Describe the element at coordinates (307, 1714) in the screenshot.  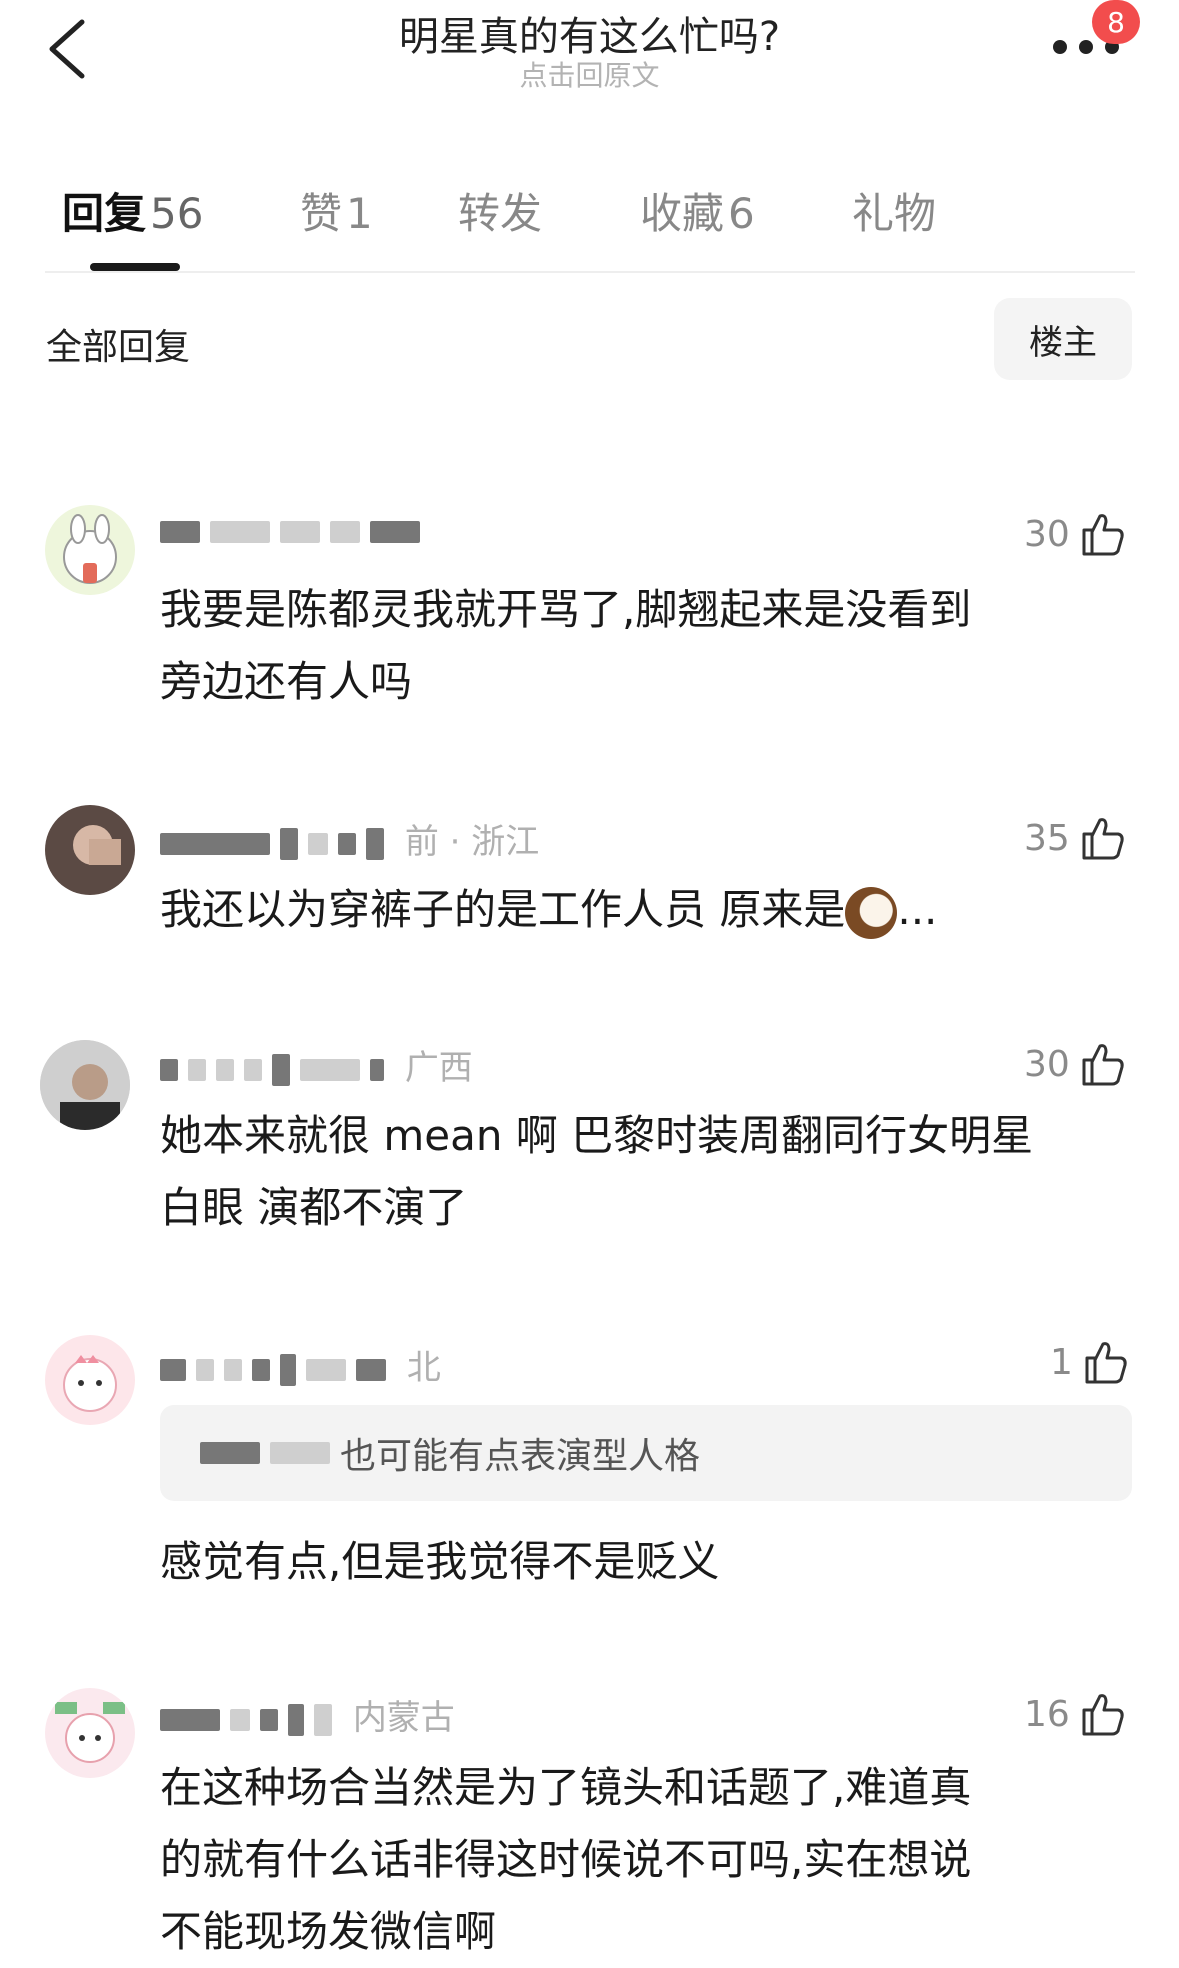
I see `comment-username: 内蒙古` at that location.